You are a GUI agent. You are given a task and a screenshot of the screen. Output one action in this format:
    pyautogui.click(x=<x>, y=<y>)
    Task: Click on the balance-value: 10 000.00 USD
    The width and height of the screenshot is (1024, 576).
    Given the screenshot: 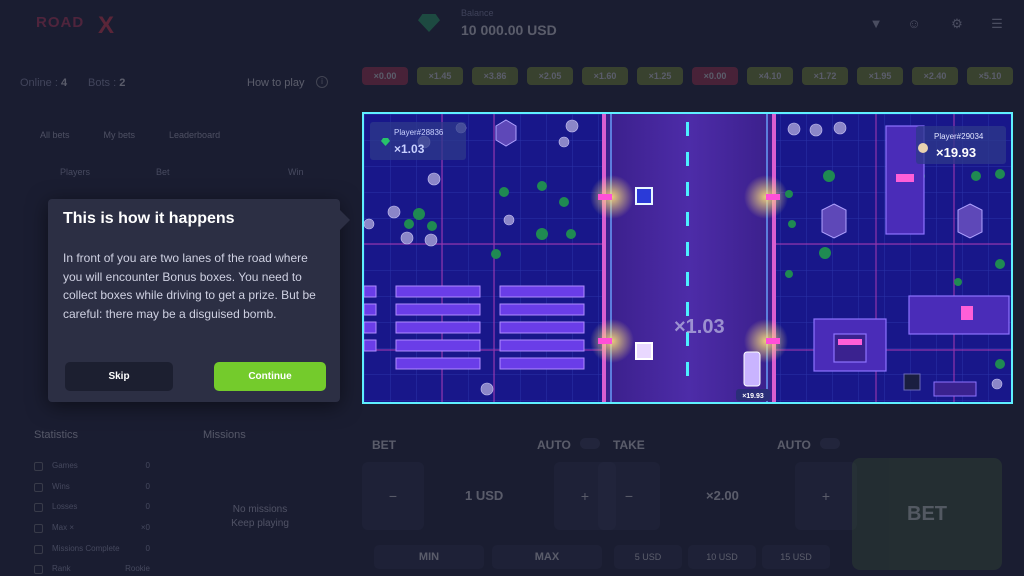 What is the action you would take?
    pyautogui.click(x=509, y=30)
    